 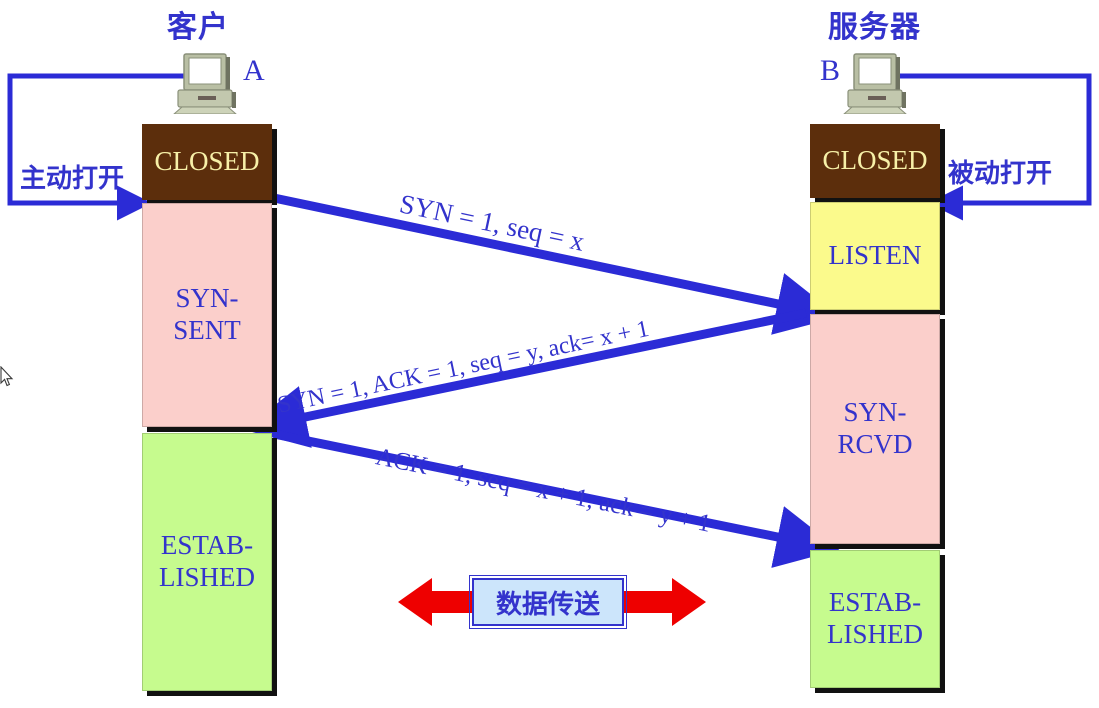 I want to click on server-state-established: ESTAB- LISHED, so click(x=875, y=619).